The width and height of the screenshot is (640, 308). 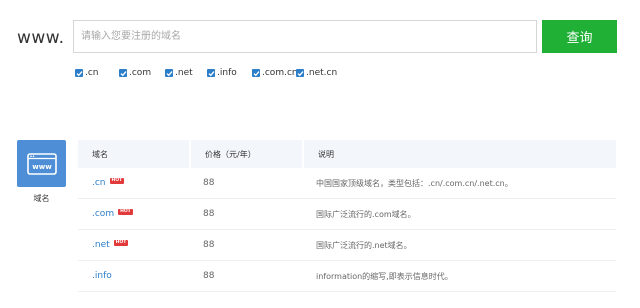 I want to click on tld-option-net: .net, so click(x=179, y=73).